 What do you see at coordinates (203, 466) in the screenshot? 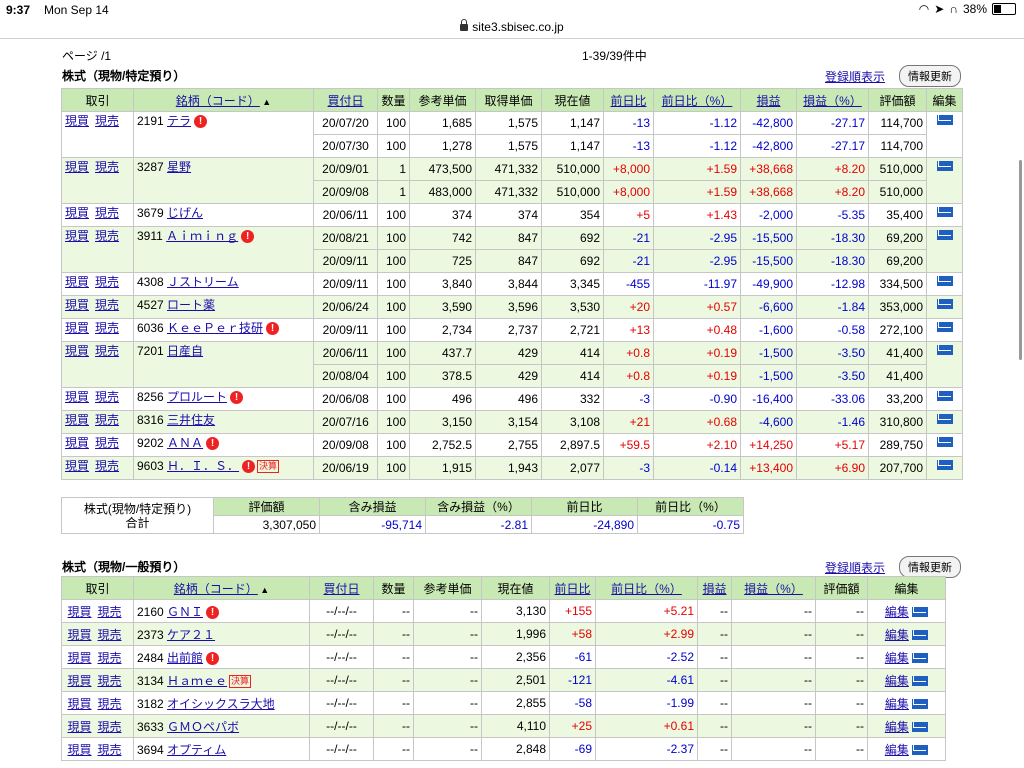
I see `stock-name-link: Ｈ．Ｉ．Ｓ．` at bounding box center [203, 466].